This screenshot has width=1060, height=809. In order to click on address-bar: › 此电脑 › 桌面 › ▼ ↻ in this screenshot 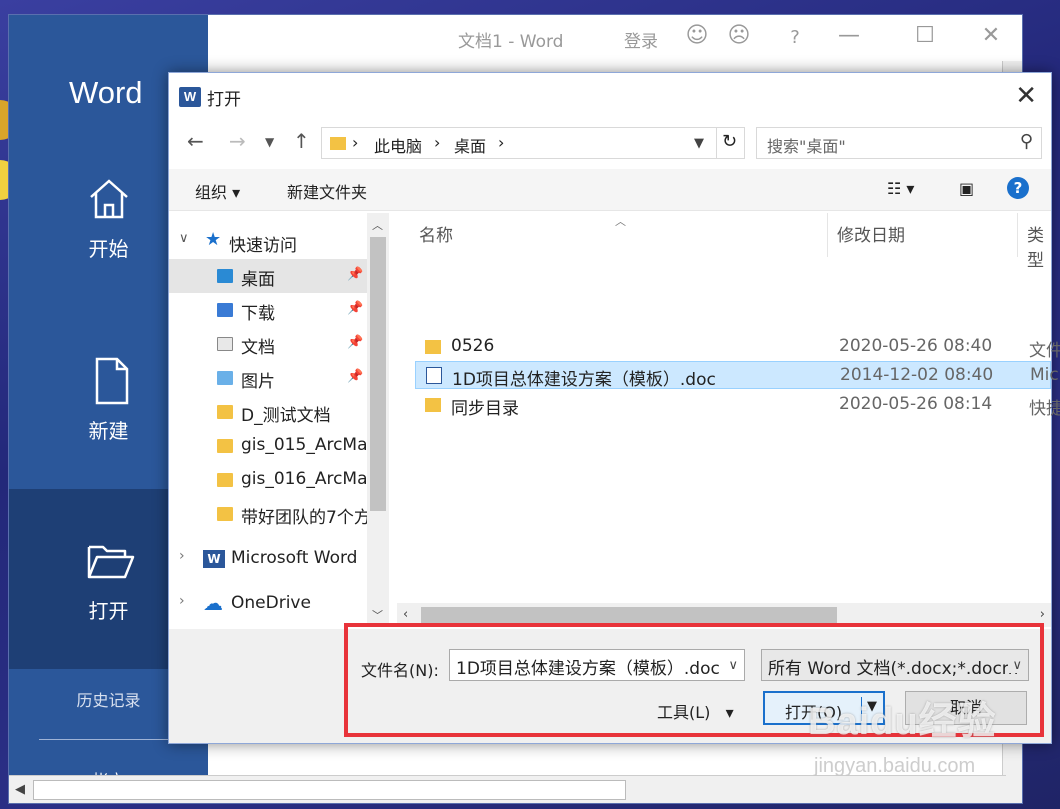, I will do `click(533, 143)`.